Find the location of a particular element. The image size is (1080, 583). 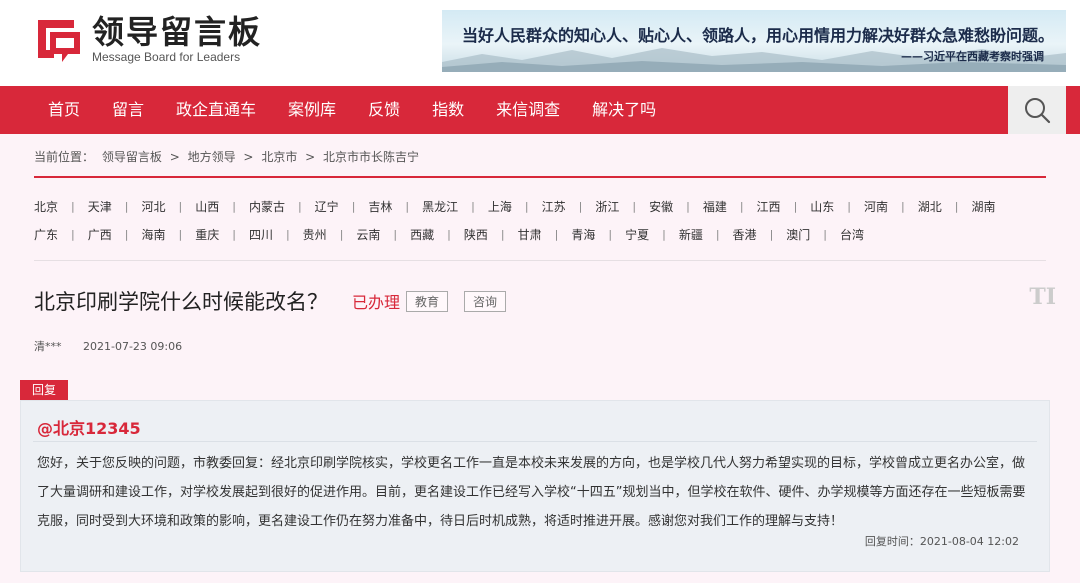

nav-item-survey: 来信调查 is located at coordinates (528, 110).